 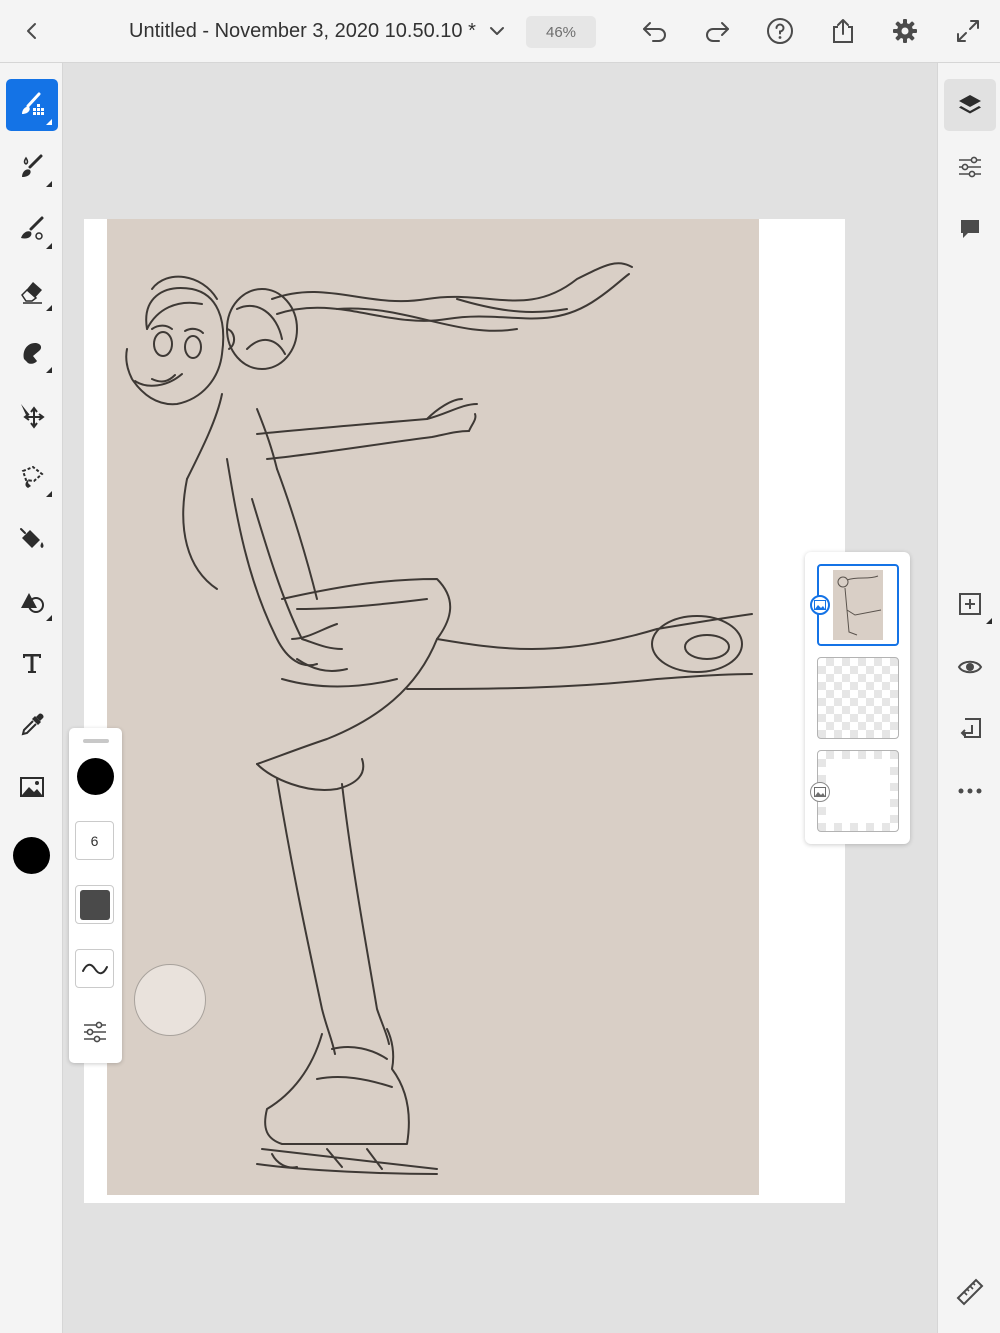 I want to click on pixel-brush-tool, so click(x=32, y=105).